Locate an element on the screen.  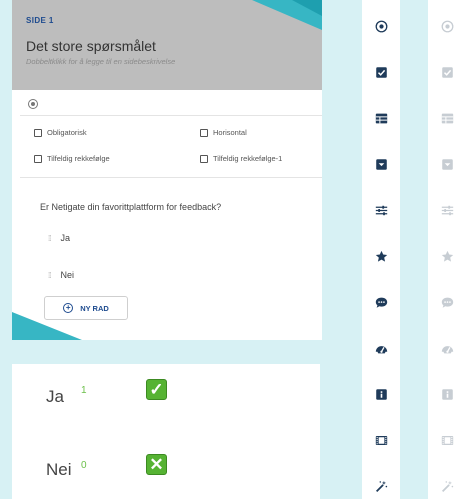
option-required: Obligatorisk is located at coordinates (60, 132).